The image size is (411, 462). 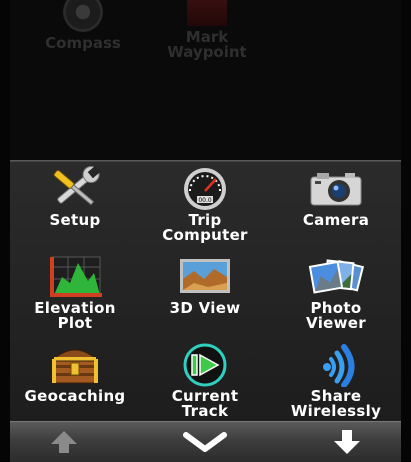 I want to click on app-tile-photo-viewer: Photo Viewer, so click(x=336, y=292).